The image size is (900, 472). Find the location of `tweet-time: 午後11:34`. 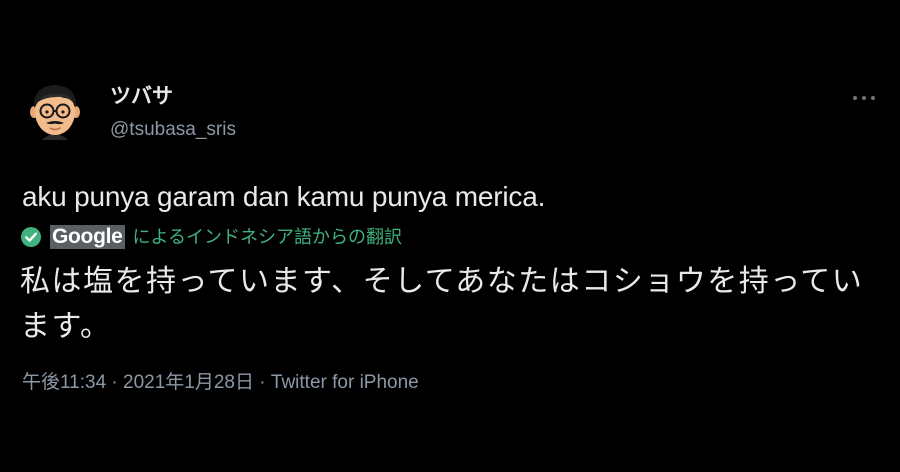

tweet-time: 午後11:34 is located at coordinates (64, 382).